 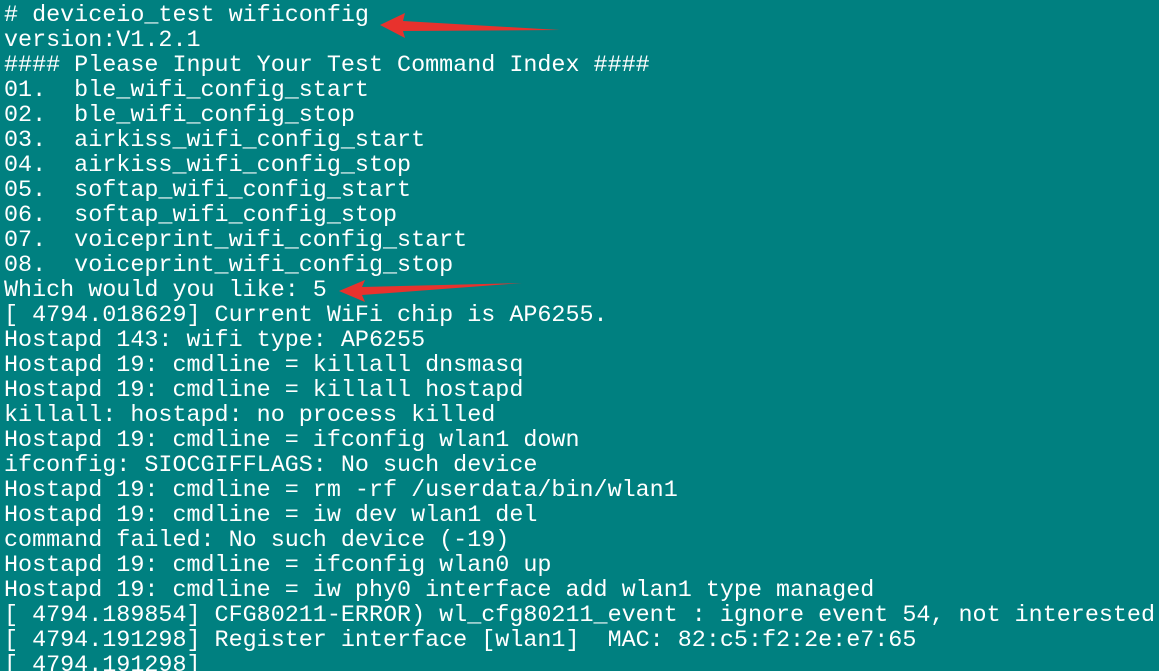 I want to click on terminal-line: [ 4794.191298], so click(x=102, y=662).